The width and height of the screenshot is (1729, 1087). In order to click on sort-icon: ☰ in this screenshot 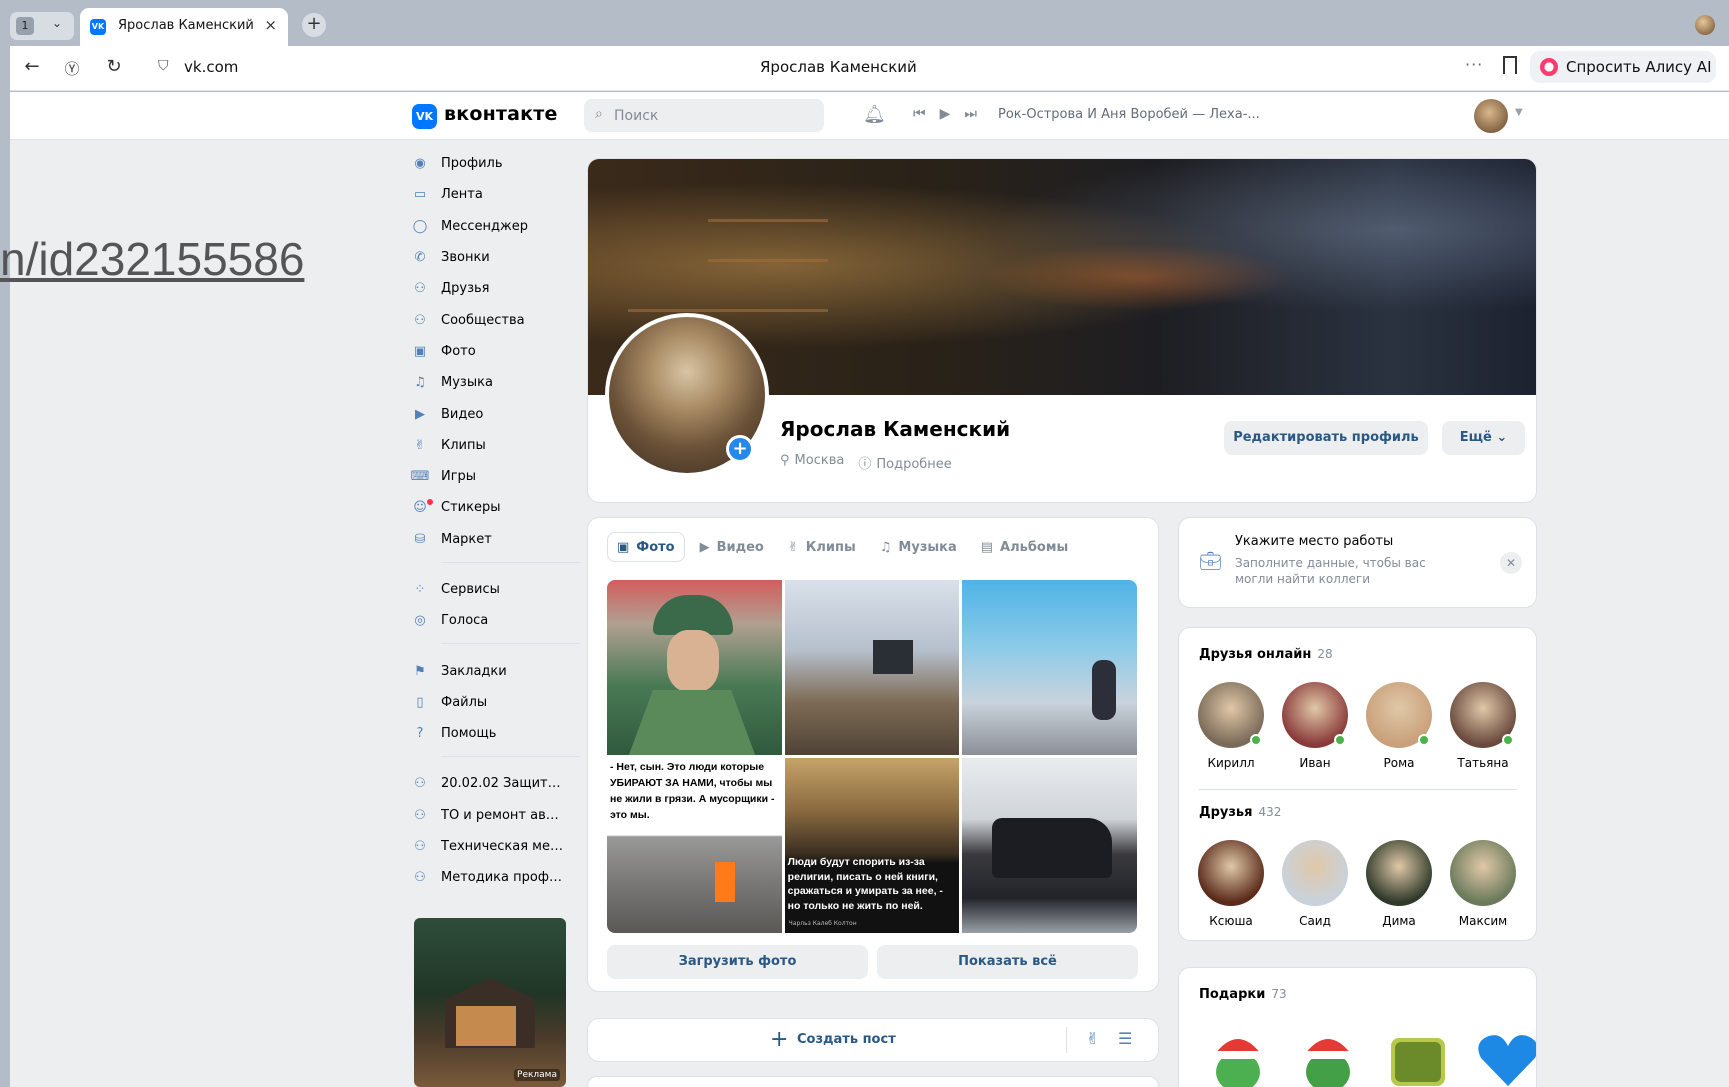, I will do `click(1125, 1038)`.